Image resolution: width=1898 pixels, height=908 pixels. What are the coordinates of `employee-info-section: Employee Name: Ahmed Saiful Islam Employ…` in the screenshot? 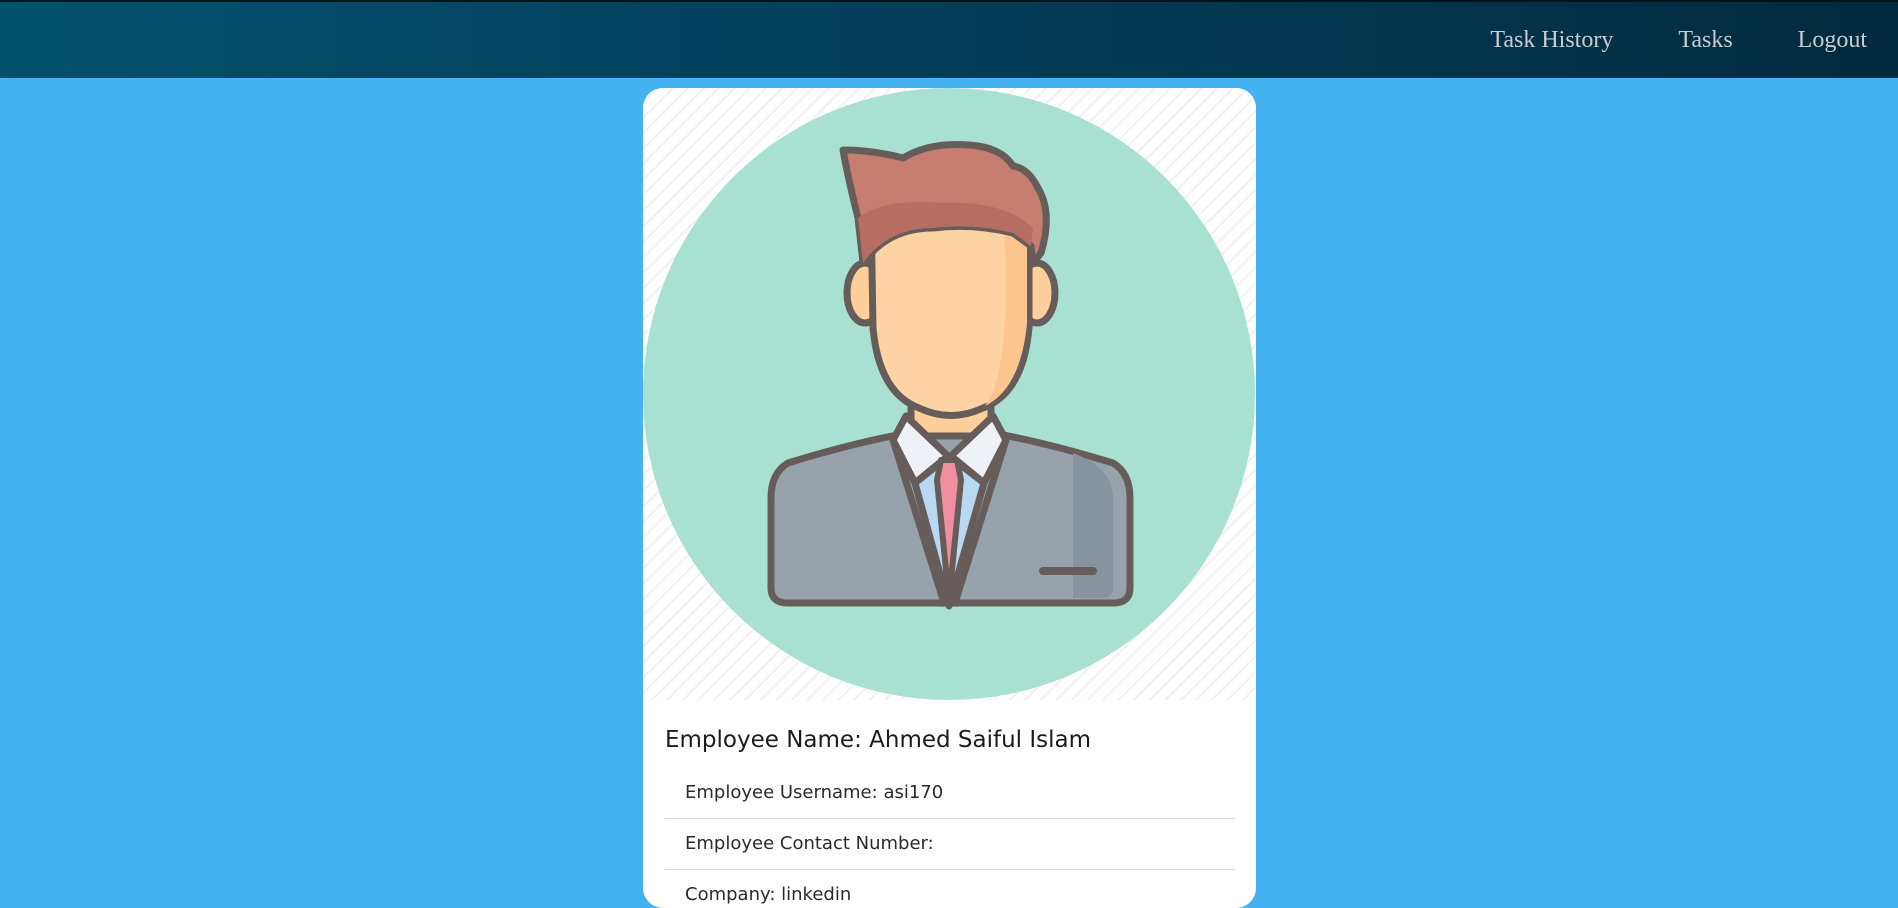 It's located at (950, 814).